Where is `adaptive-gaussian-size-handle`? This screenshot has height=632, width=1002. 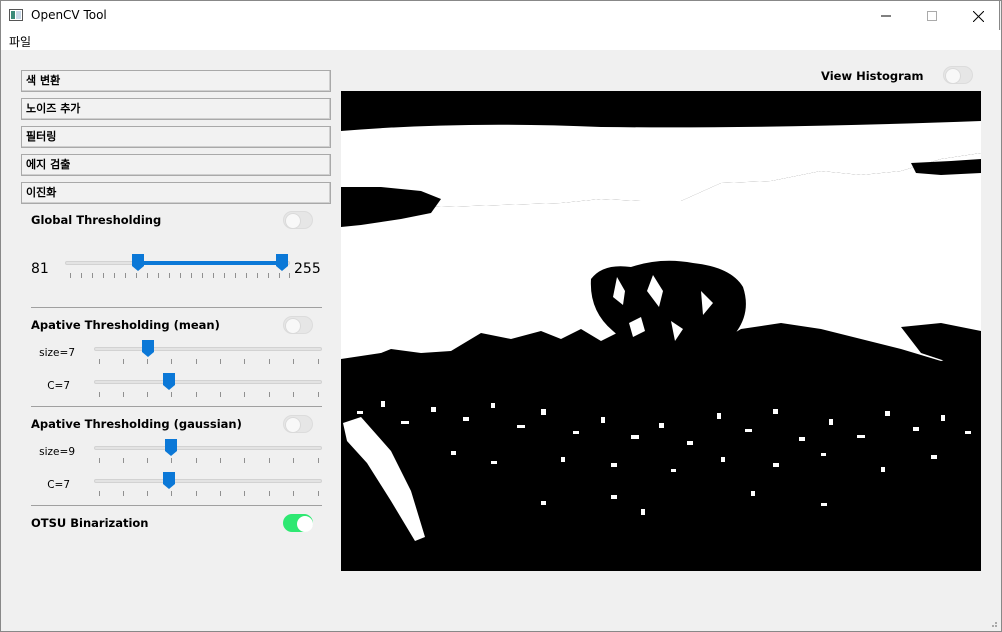
adaptive-gaussian-size-handle is located at coordinates (171, 447).